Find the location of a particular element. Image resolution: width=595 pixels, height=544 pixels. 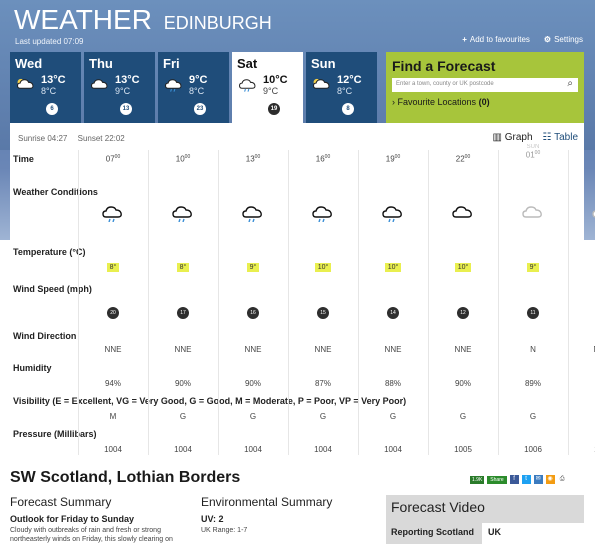

rss-icon: ◉ is located at coordinates (550, 479).